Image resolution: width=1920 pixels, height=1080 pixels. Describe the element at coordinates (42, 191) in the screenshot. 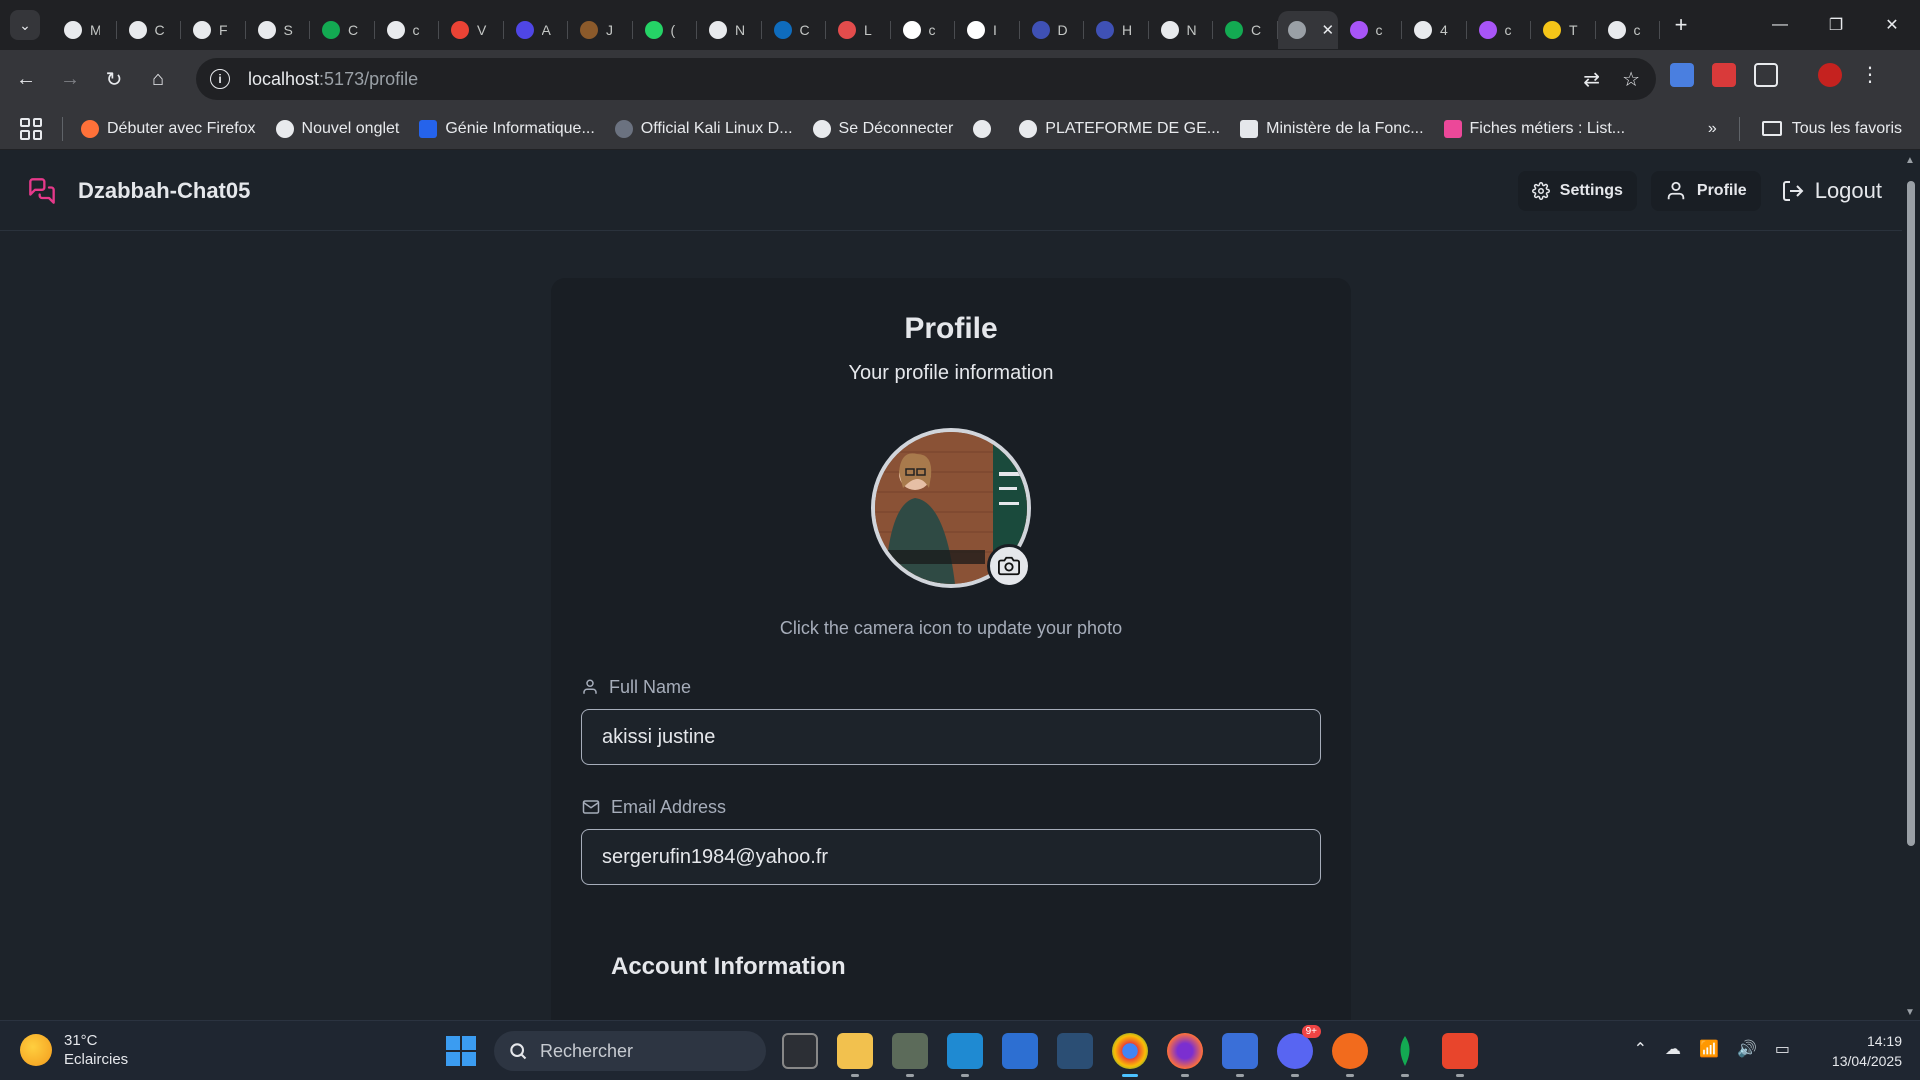

I see `chat-bubbles-icon` at that location.